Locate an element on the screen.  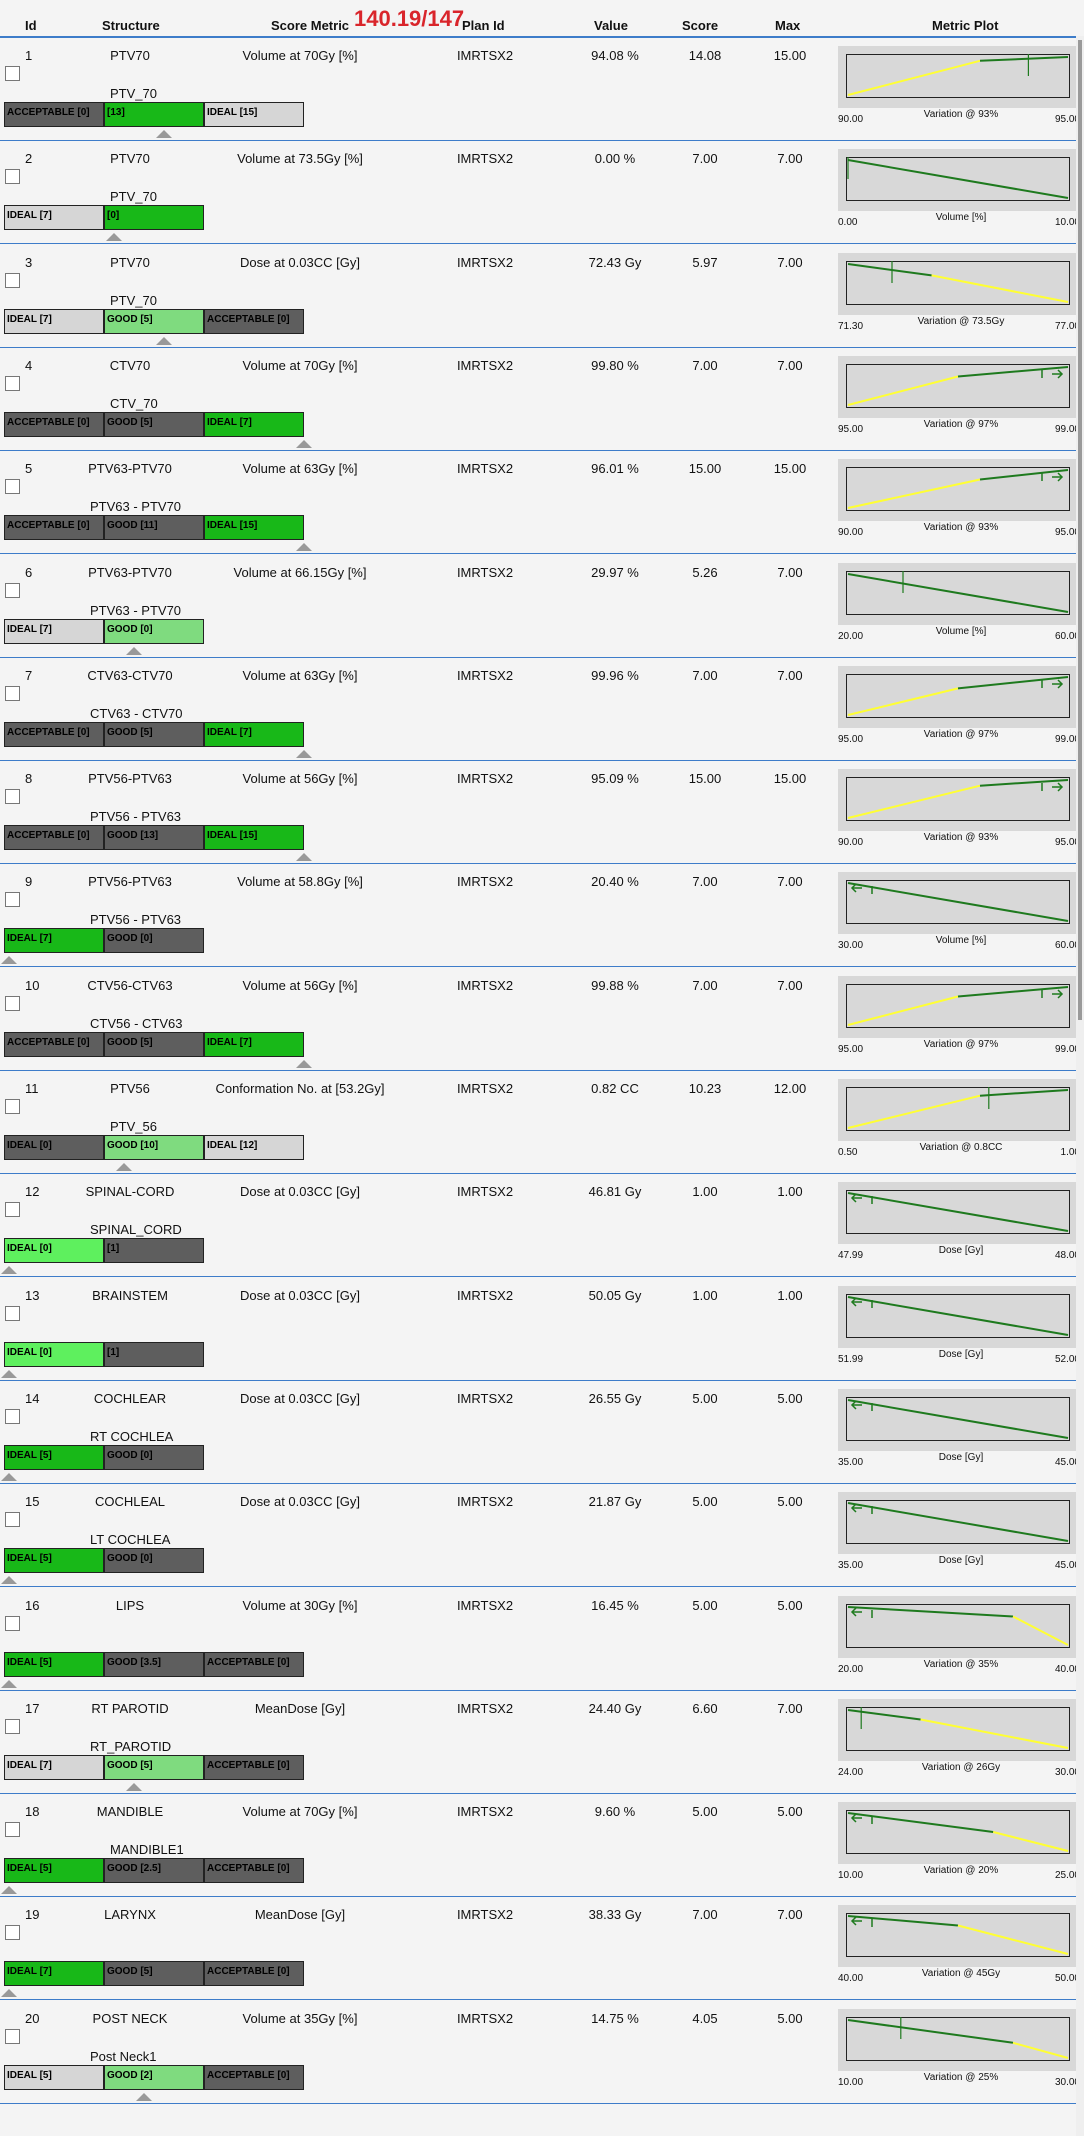
score-bins: IDEAL [7] GOOD [5] ACCEPTABLE [0] is located at coordinates (154, 321).